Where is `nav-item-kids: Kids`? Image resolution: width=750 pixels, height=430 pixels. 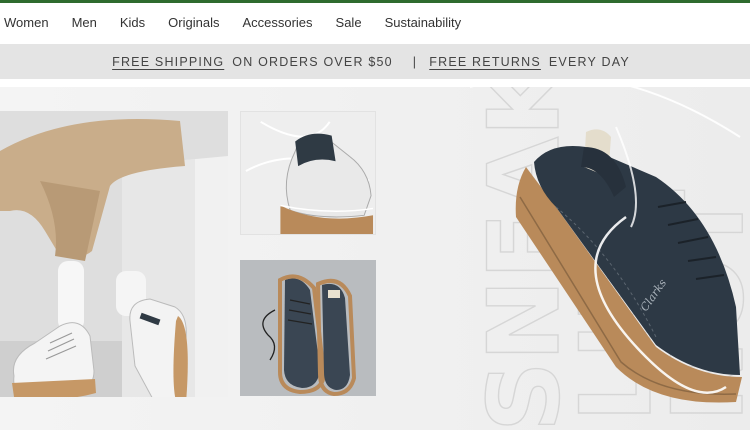 nav-item-kids: Kids is located at coordinates (132, 22).